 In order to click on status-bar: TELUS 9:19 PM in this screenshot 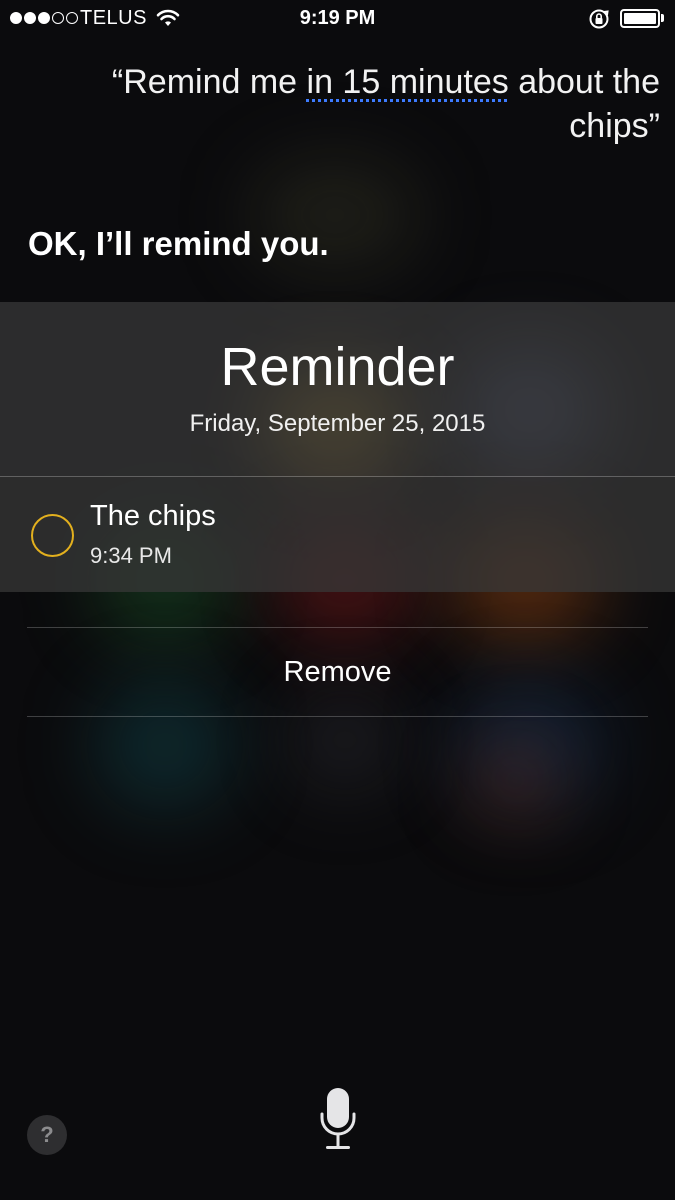, I will do `click(337, 19)`.